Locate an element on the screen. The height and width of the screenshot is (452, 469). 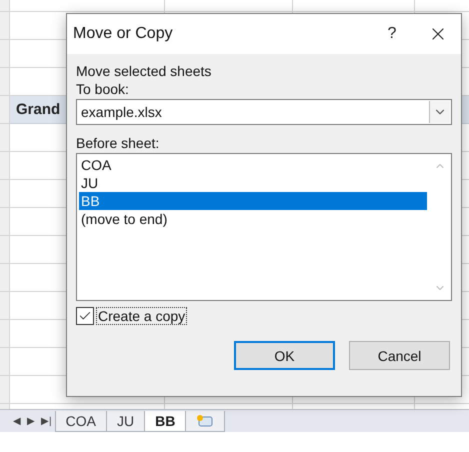
sheet-nav-arrow: ◀ is located at coordinates (17, 423).